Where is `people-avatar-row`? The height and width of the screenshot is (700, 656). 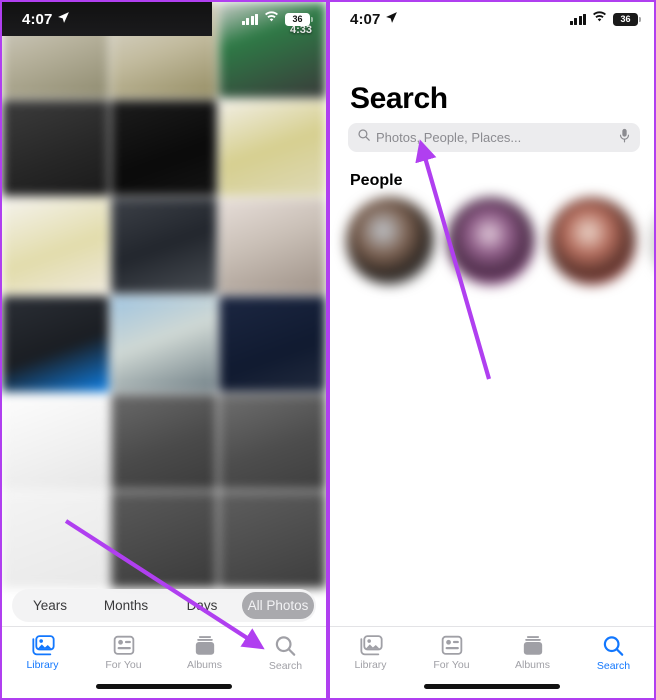
people-avatar-row is located at coordinates (500, 241).